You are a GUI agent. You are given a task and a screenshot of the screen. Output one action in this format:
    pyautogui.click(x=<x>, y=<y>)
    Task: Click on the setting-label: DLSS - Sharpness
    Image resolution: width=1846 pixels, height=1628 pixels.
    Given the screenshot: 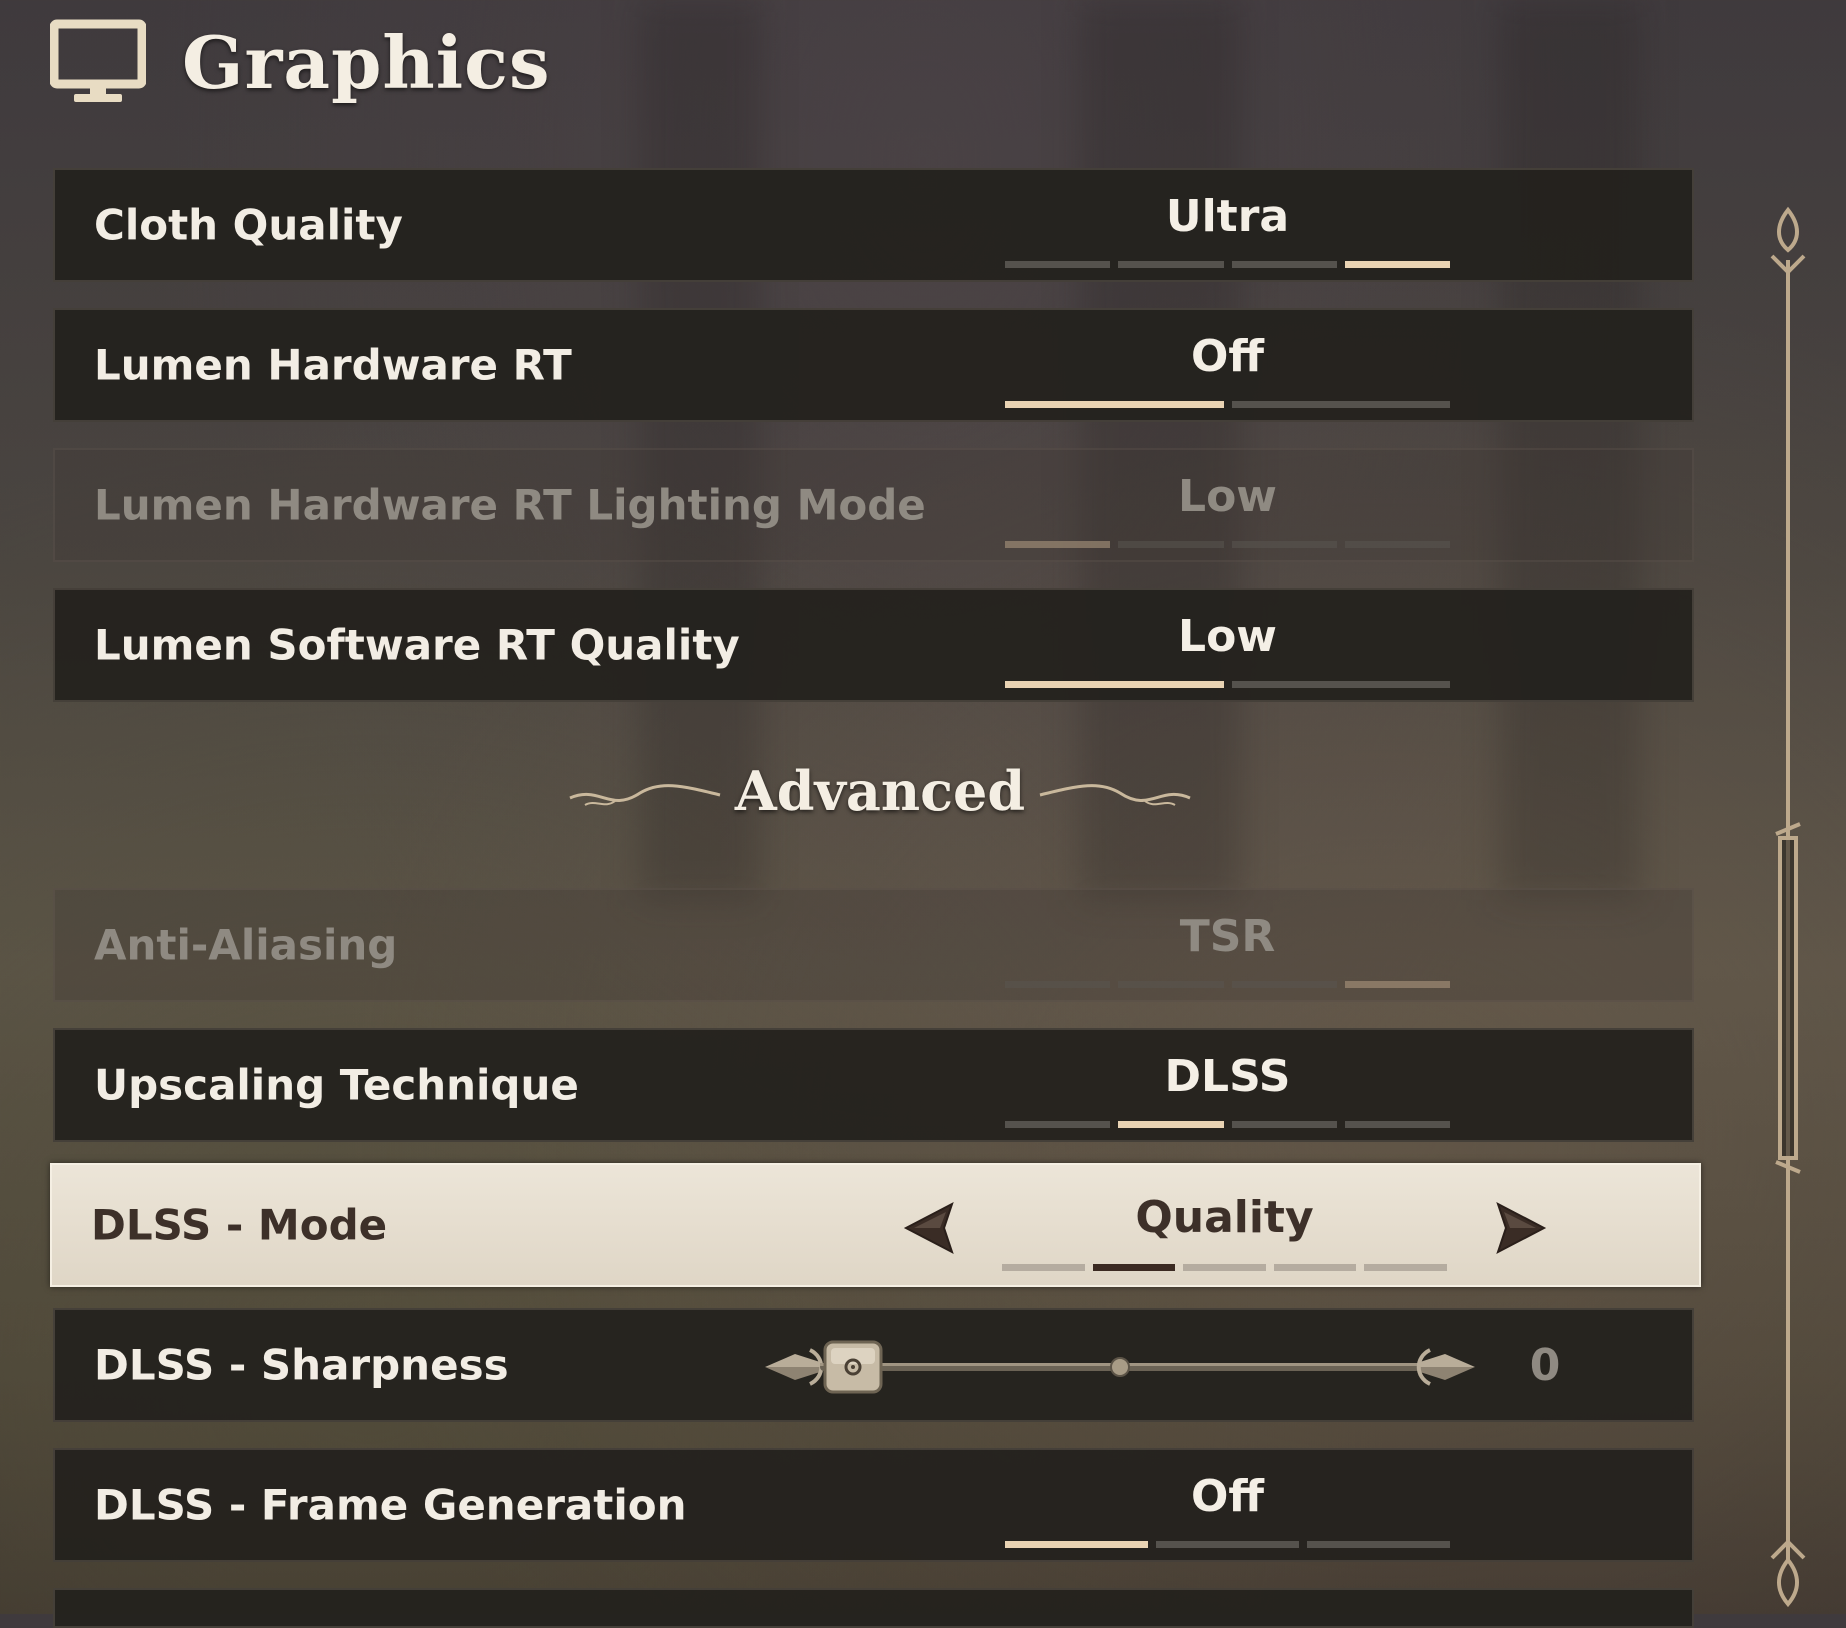 What is the action you would take?
    pyautogui.click(x=301, y=1365)
    